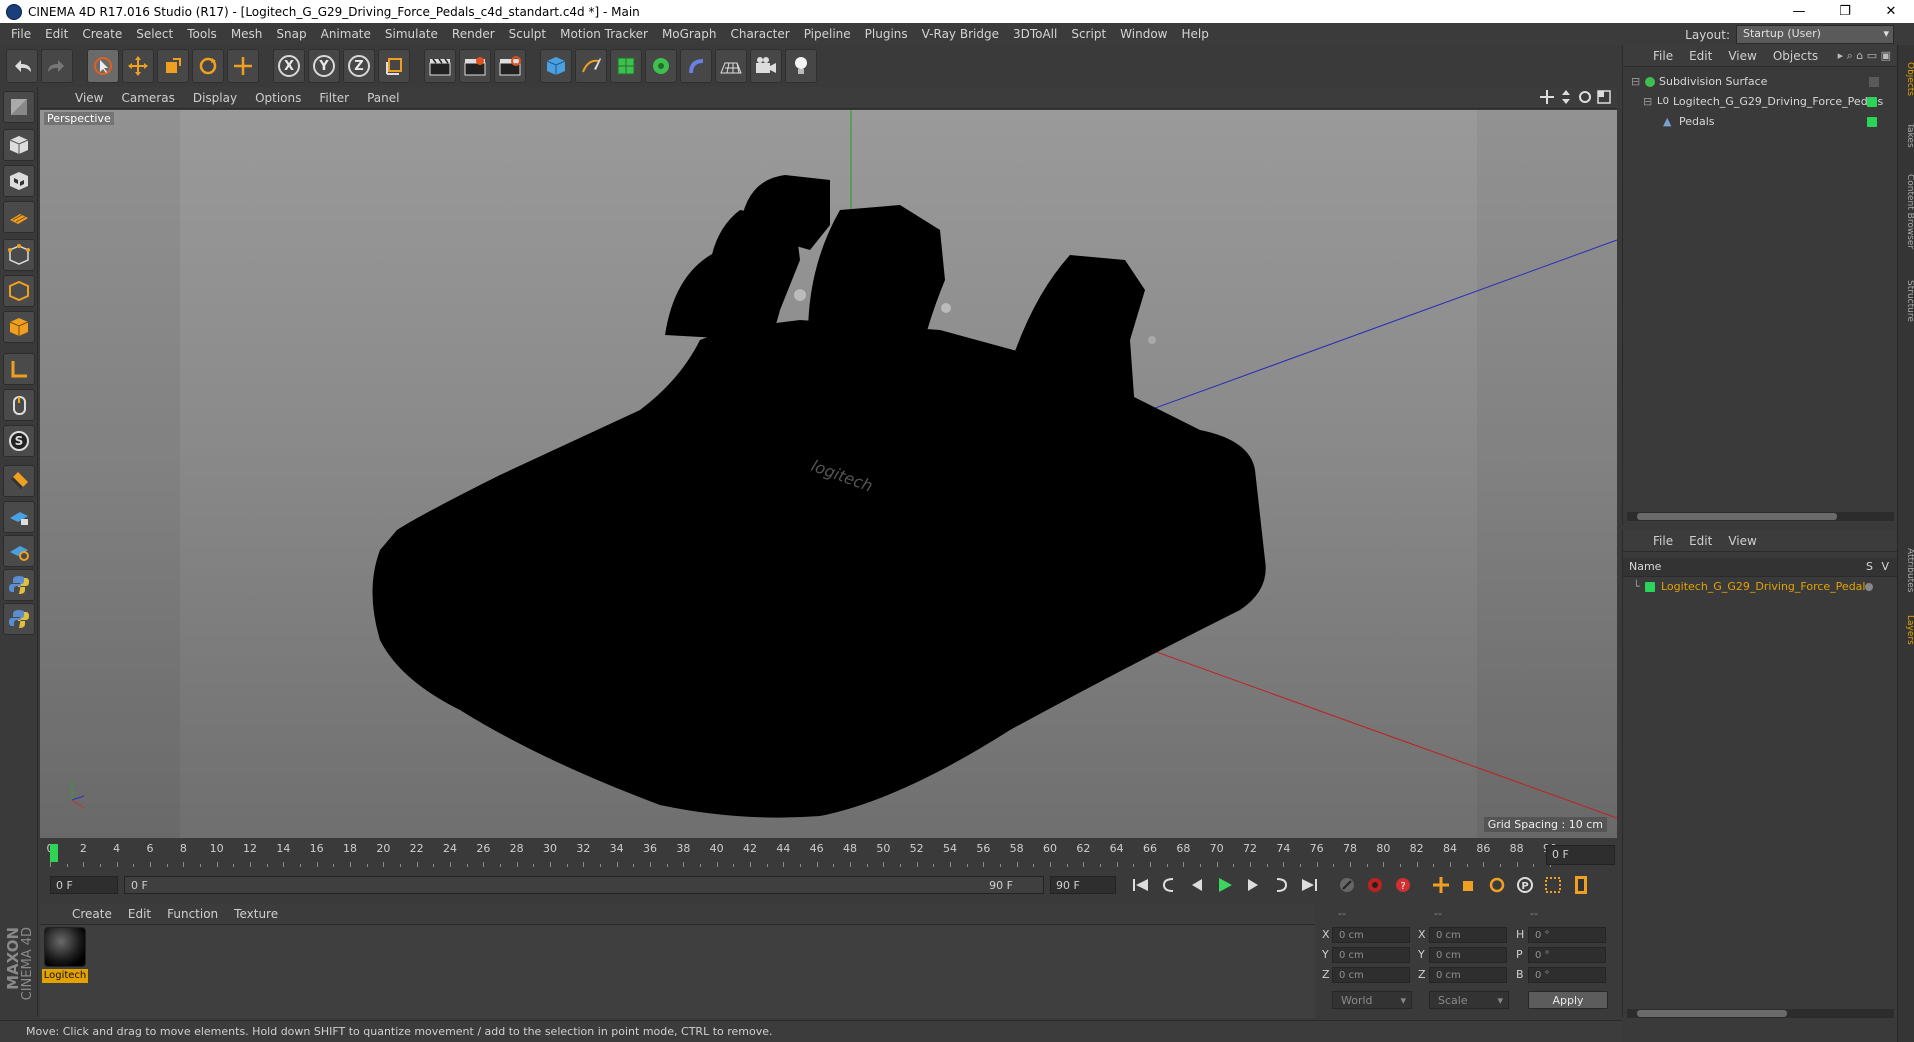 The height and width of the screenshot is (1042, 1914). What do you see at coordinates (19, 291) in the screenshot?
I see `edges-mode-button` at bounding box center [19, 291].